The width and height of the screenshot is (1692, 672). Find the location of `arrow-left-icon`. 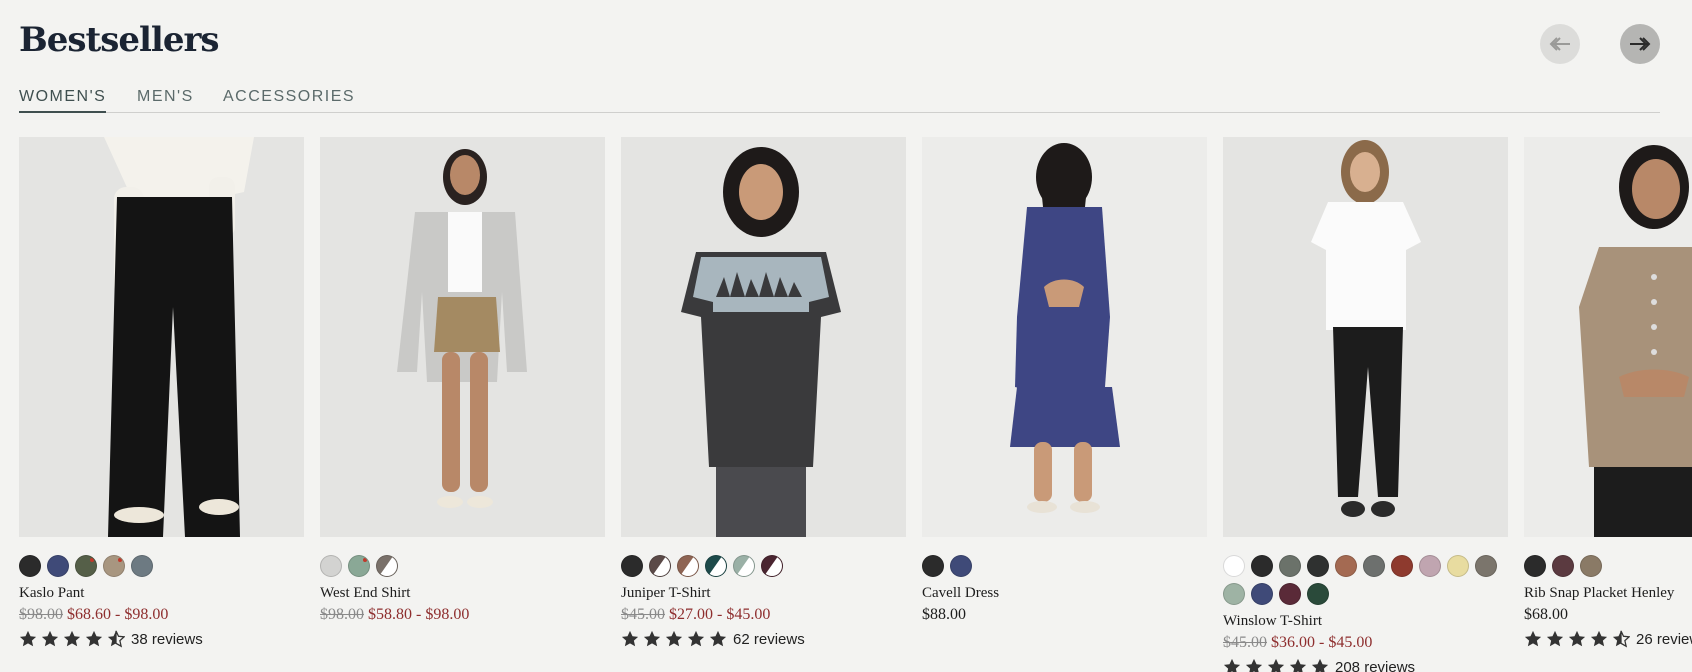

arrow-left-icon is located at coordinates (1559, 44).